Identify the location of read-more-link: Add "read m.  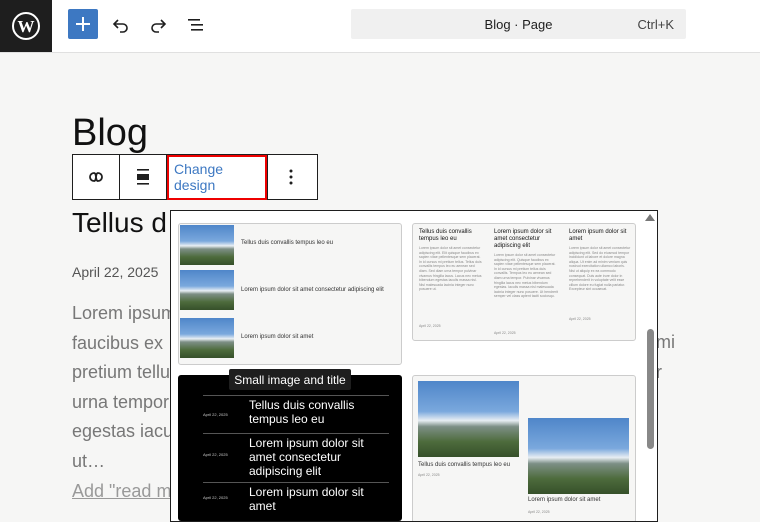
(121, 491).